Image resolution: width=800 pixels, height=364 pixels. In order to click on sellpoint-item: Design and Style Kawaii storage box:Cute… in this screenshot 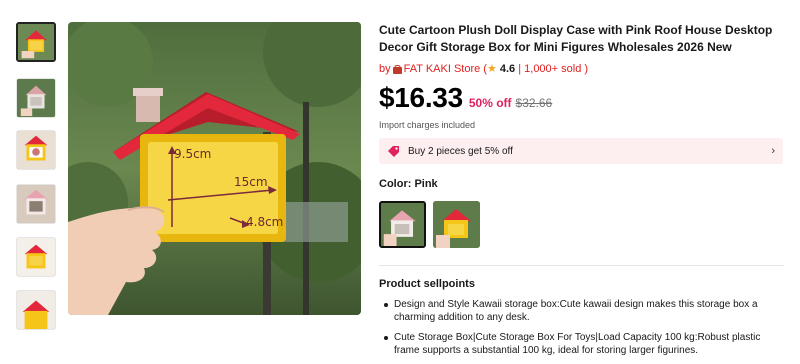, I will do `click(584, 311)`.